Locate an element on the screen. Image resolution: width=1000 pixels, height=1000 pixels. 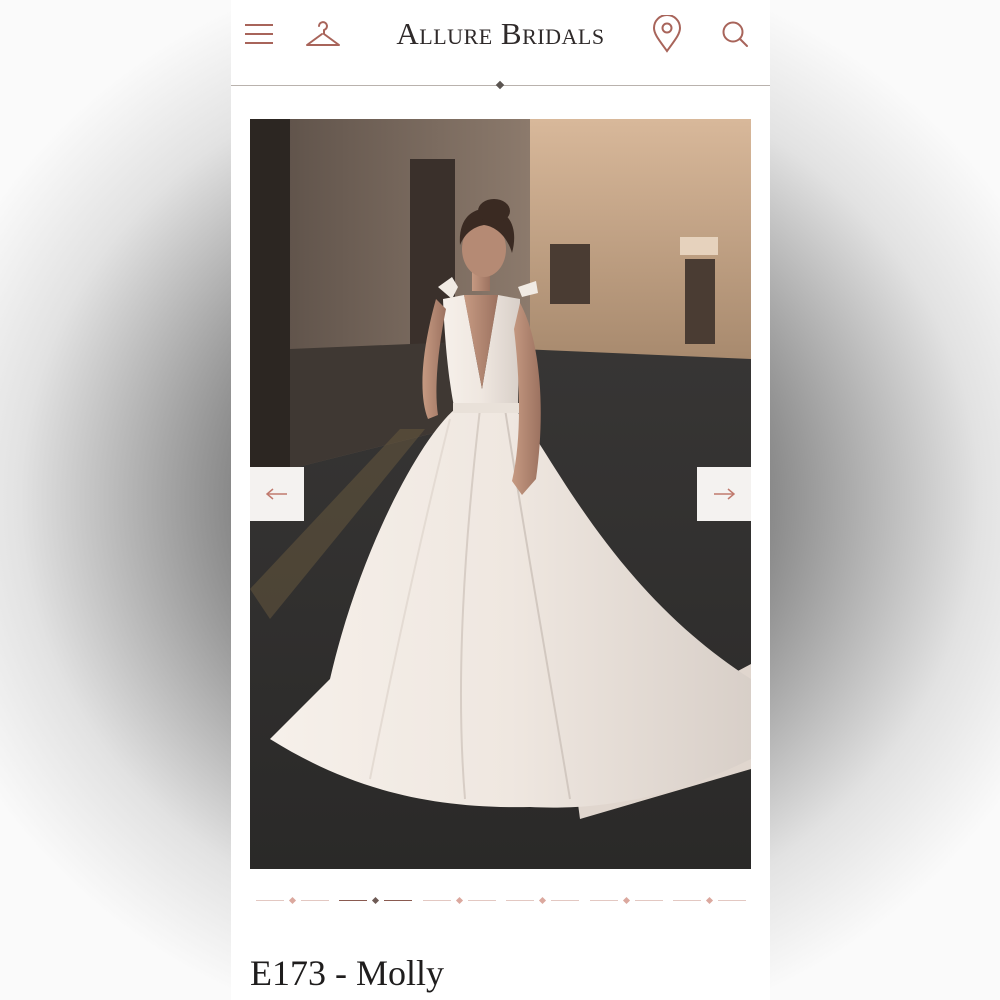
indicator-dot-active is located at coordinates (376, 900).